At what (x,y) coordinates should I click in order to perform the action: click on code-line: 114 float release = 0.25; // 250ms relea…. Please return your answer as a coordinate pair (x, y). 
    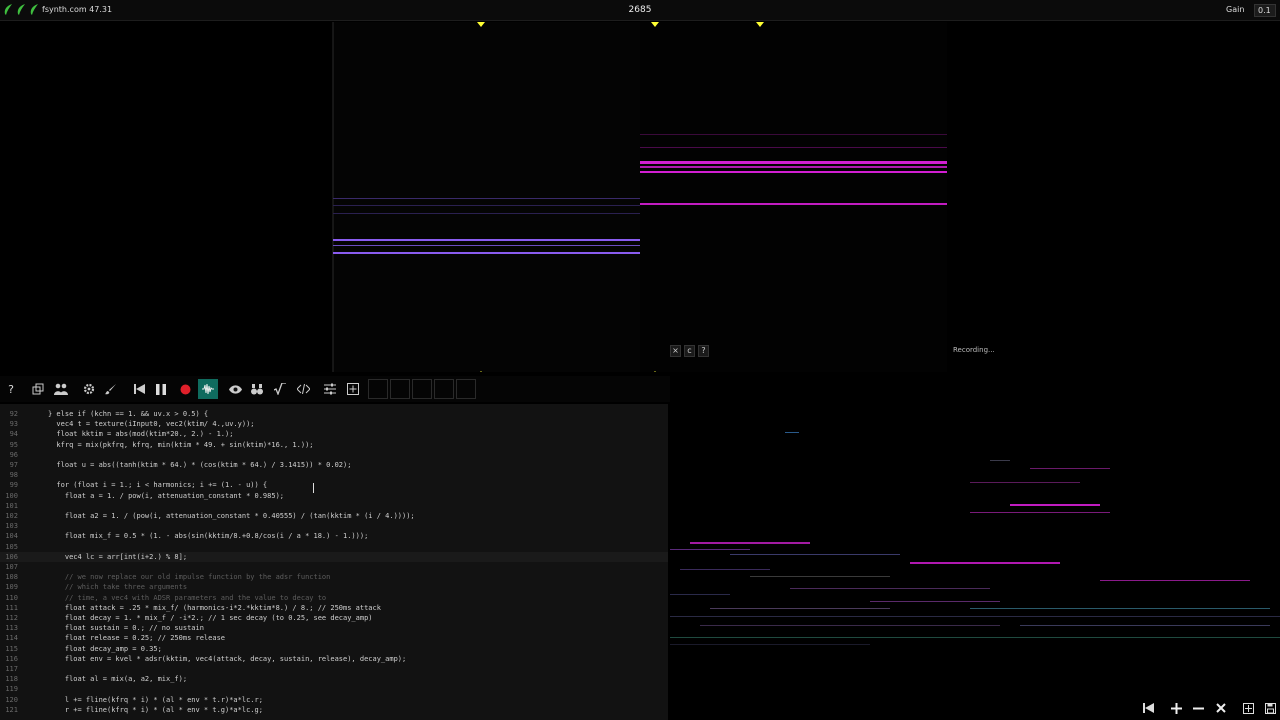
    Looking at the image, I should click on (334, 638).